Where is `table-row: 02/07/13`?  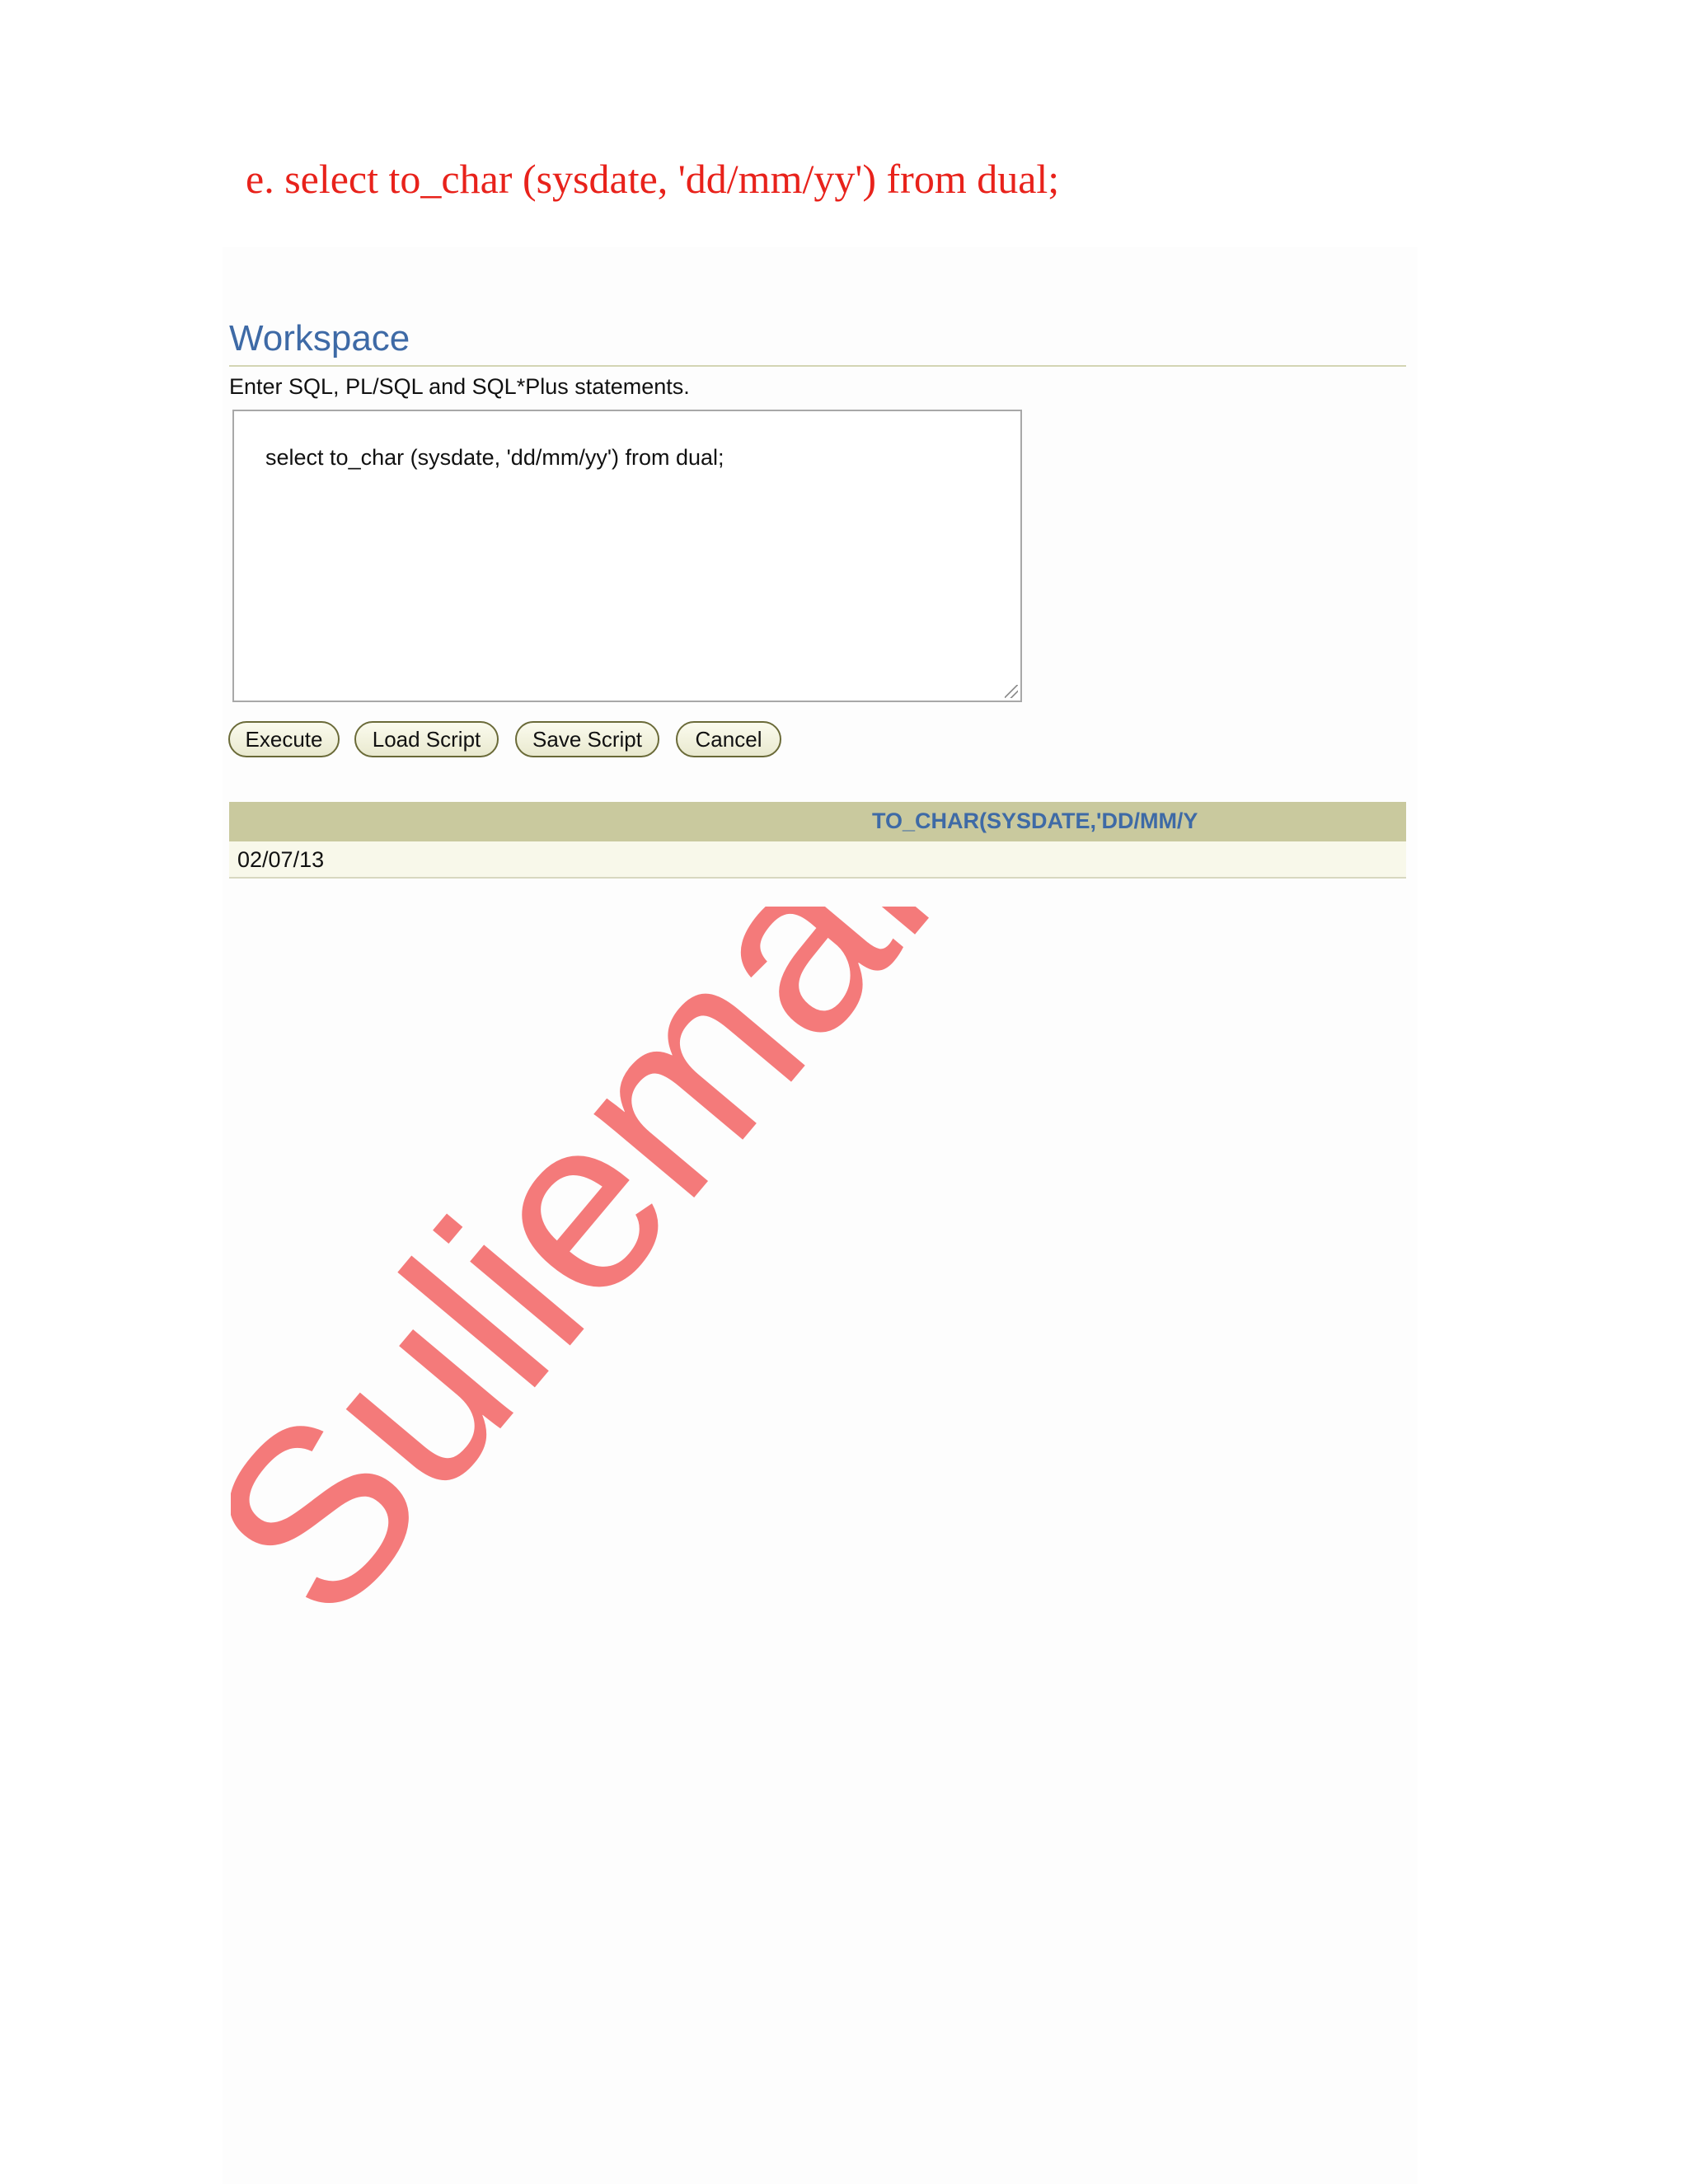
table-row: 02/07/13 is located at coordinates (817, 860).